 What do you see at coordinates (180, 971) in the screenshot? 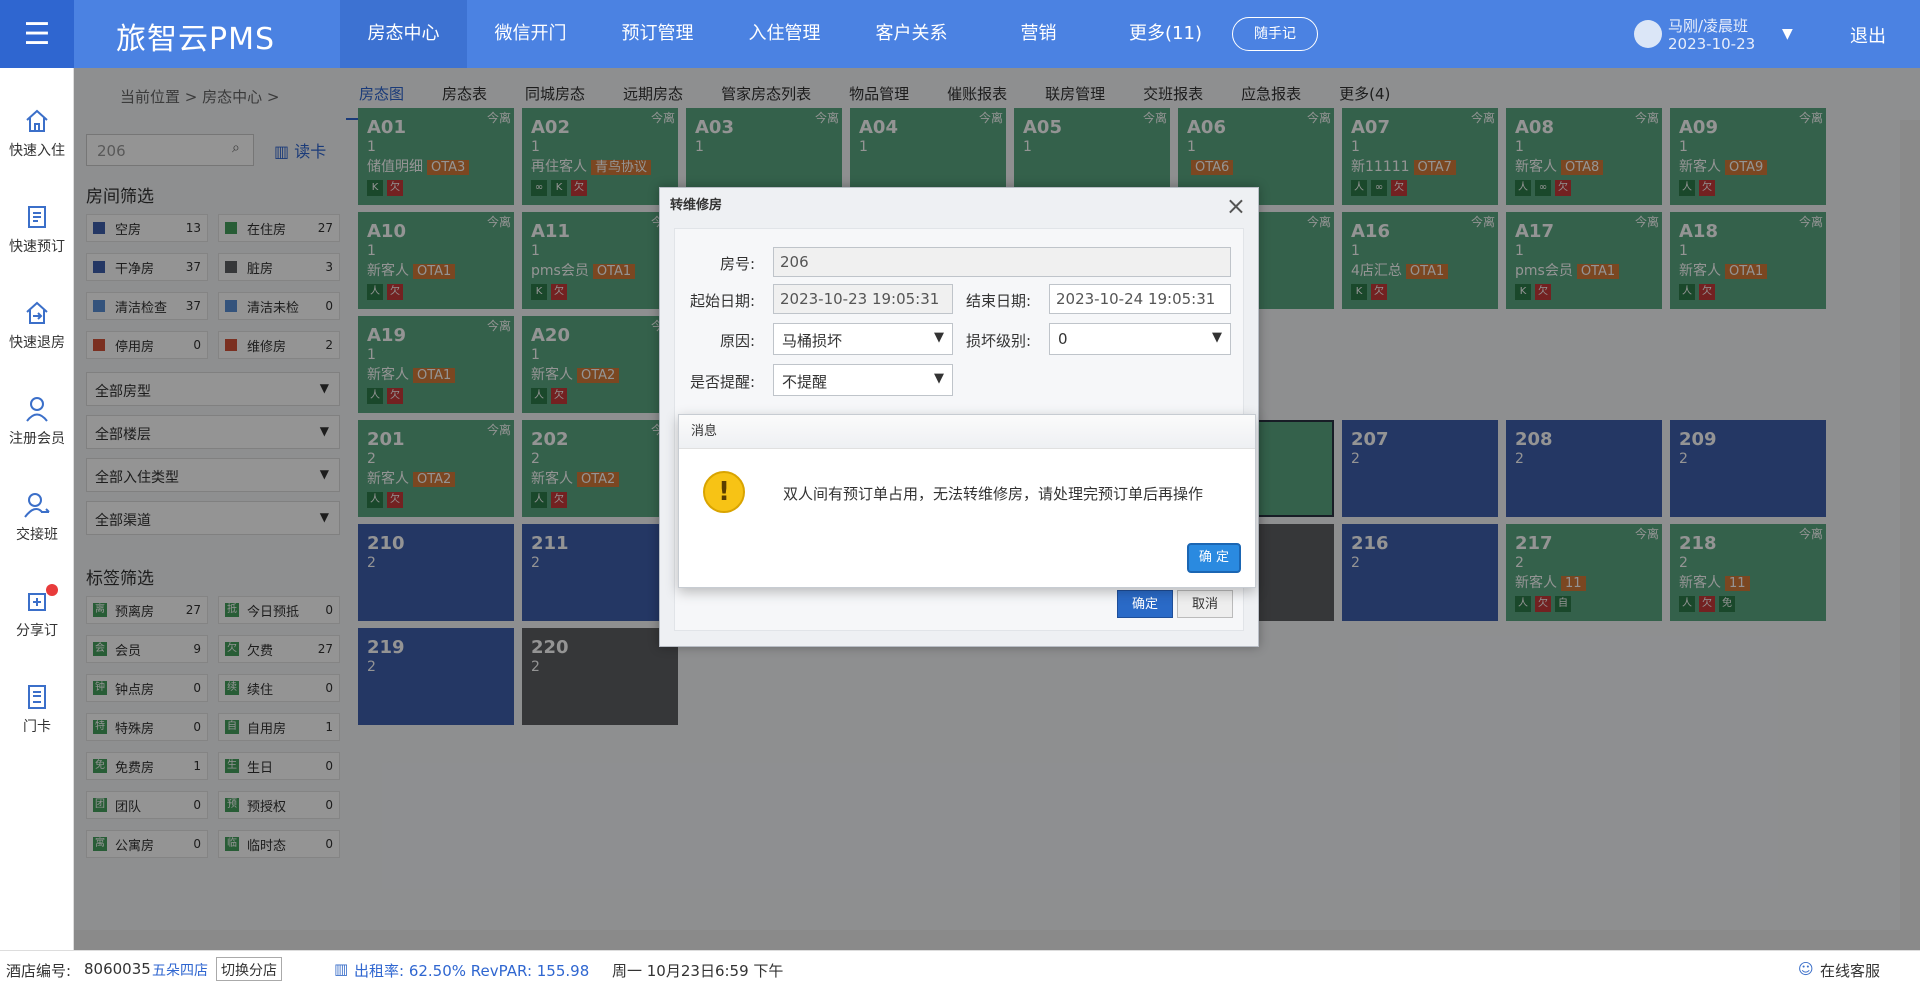
I see `branch-name: 五朵四店` at bounding box center [180, 971].